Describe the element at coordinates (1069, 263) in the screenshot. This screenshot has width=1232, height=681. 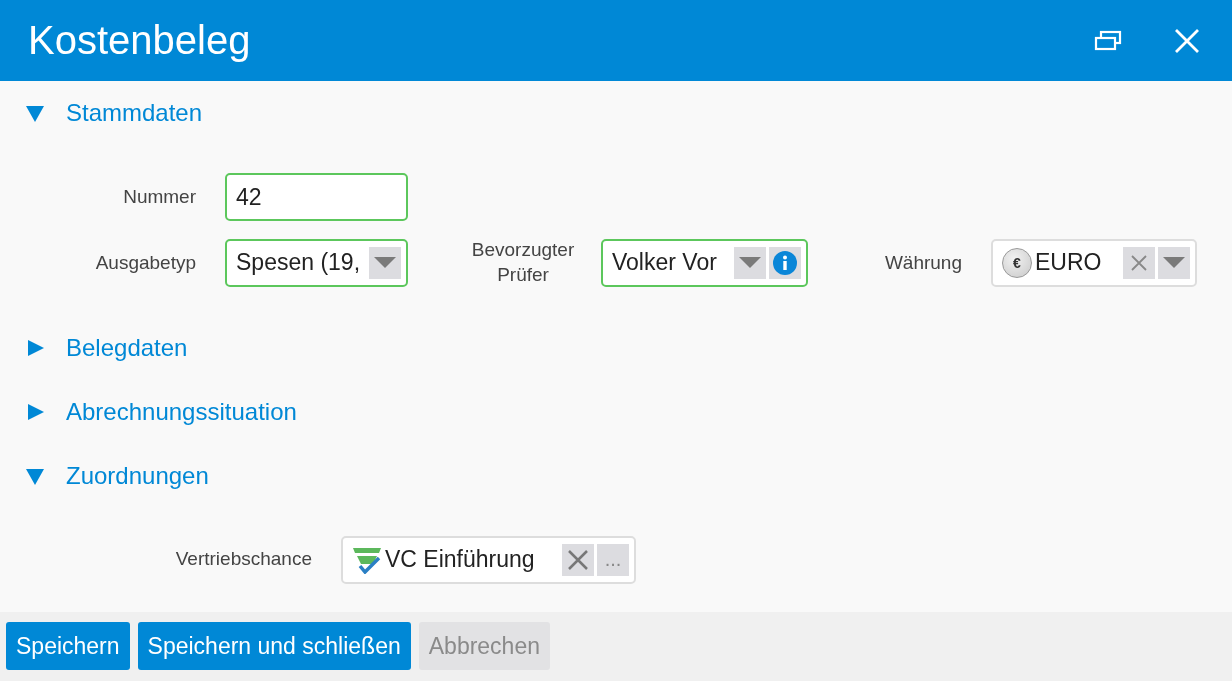
I see `field-value: EURO` at that location.